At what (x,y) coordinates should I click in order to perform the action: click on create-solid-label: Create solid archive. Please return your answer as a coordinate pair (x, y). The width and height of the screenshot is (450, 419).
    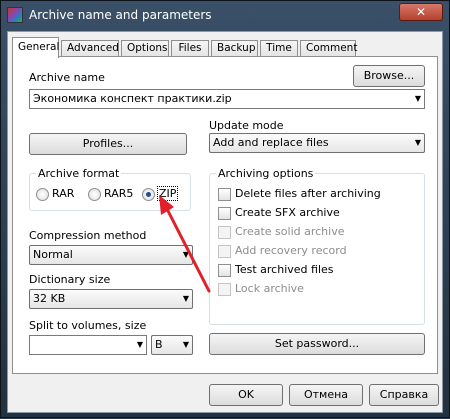
    Looking at the image, I should click on (290, 231).